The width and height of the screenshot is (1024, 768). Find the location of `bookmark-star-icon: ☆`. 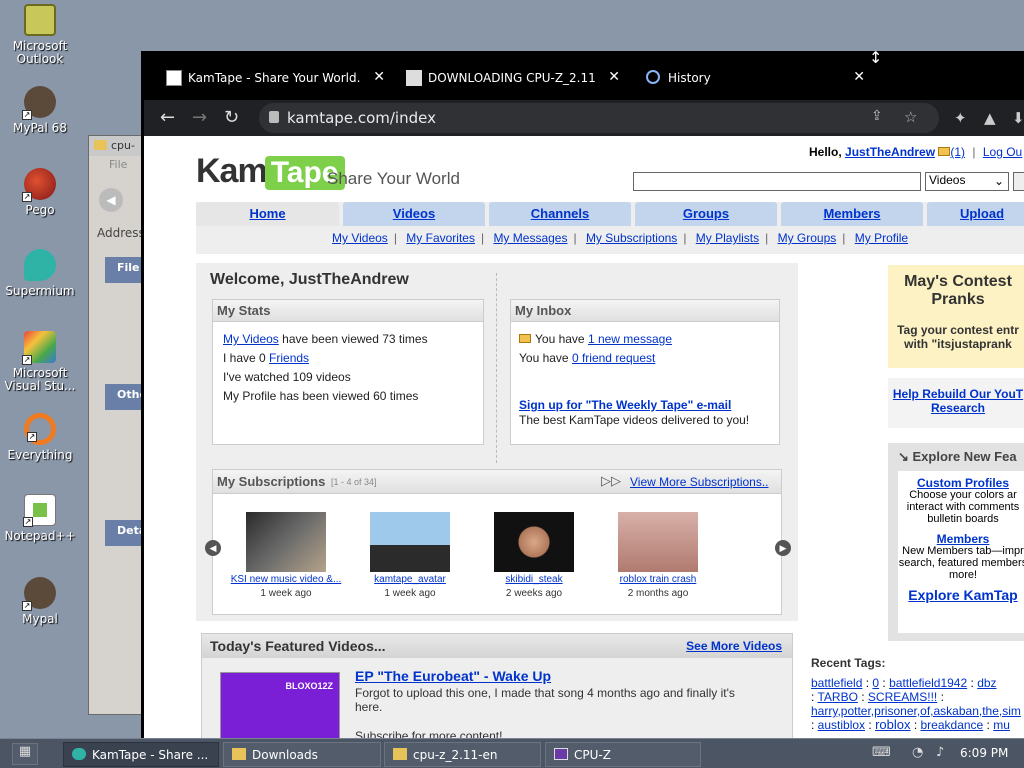

bookmark-star-icon: ☆ is located at coordinates (910, 117).